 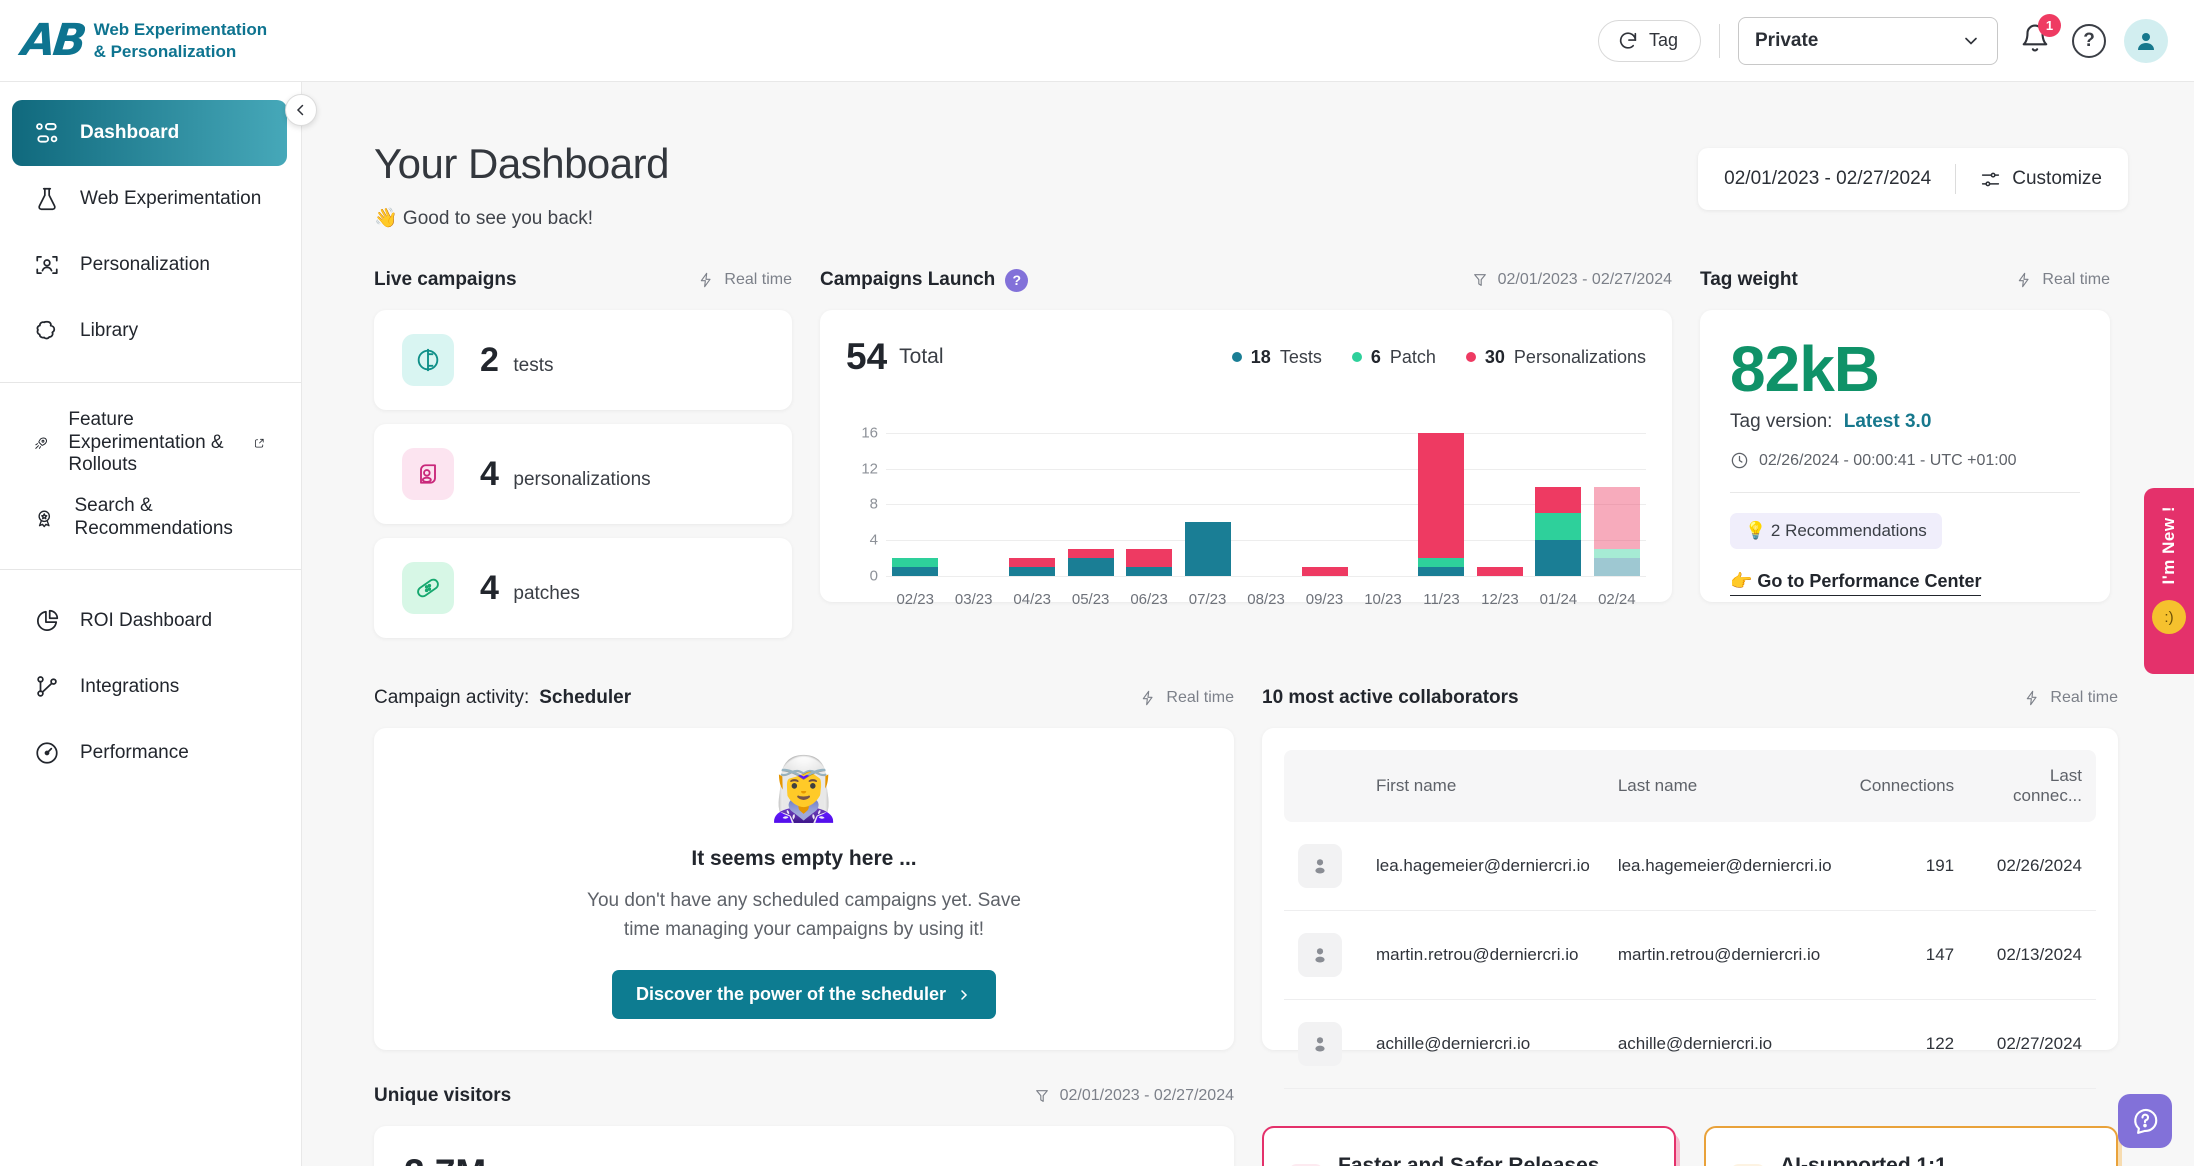 What do you see at coordinates (1663, 40) in the screenshot?
I see `tag-button-label: Tag` at bounding box center [1663, 40].